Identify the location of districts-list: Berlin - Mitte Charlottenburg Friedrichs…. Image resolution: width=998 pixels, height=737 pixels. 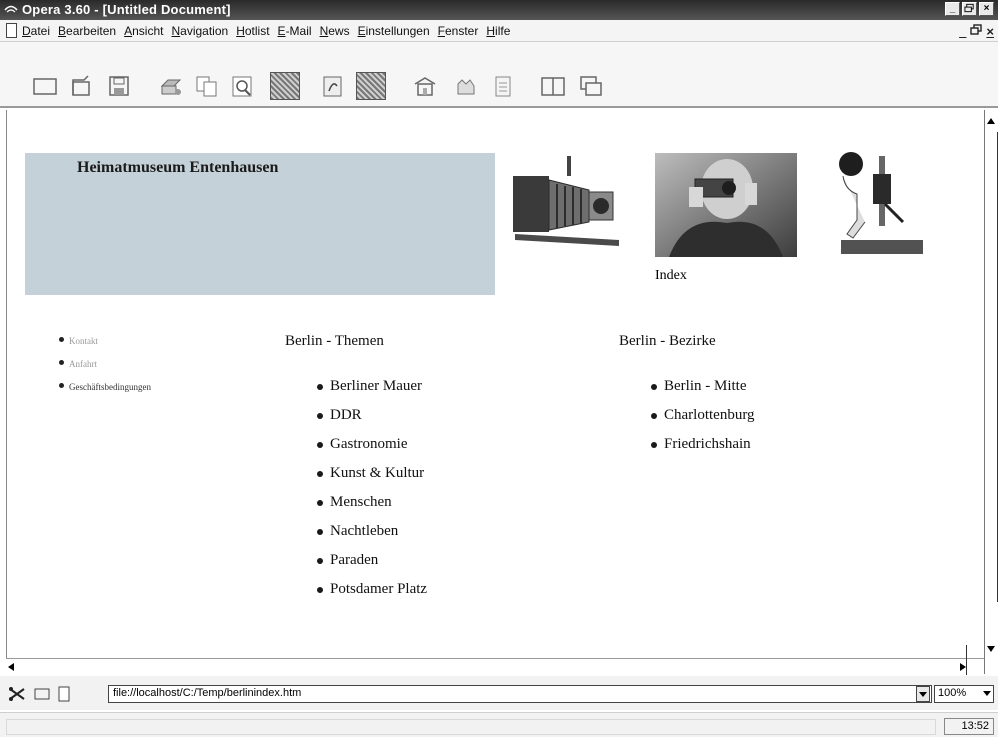
(703, 415).